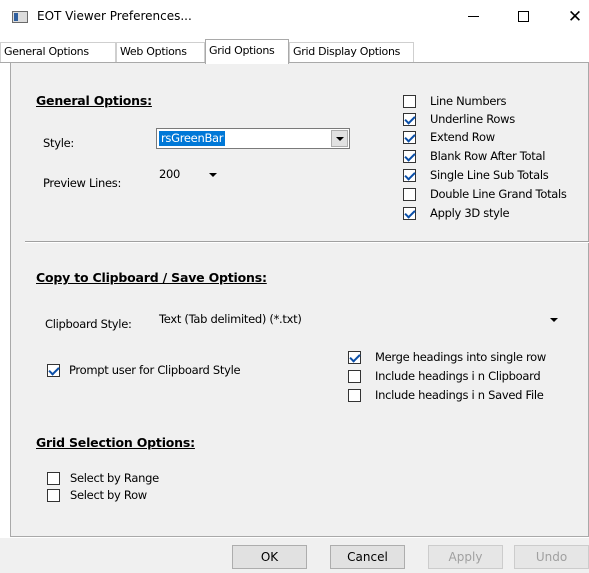 This screenshot has width=589, height=573. I want to click on title-bar: EOT Viewer Preferences... ✕, so click(294, 16).